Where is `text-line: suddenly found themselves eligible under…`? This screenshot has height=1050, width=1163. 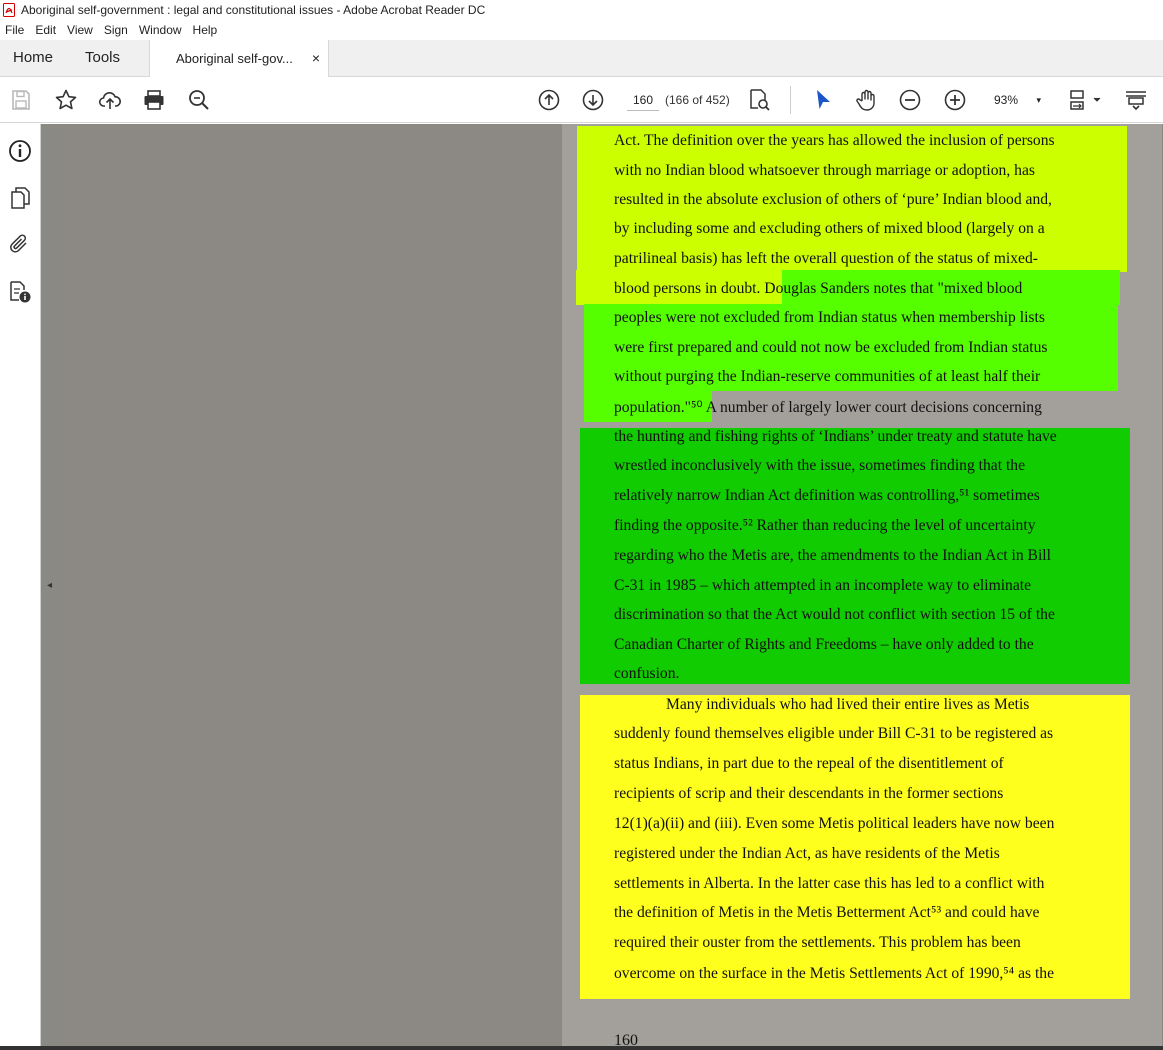
text-line: suddenly found themselves eligible under… is located at coordinates (834, 733).